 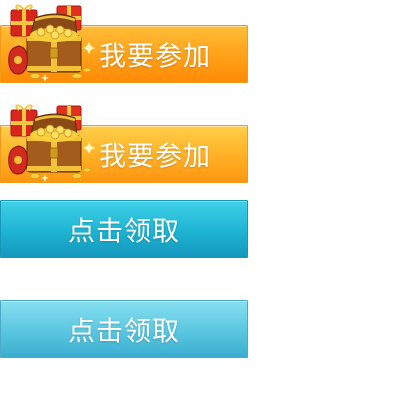 I want to click on join-button-2: 我要参加, so click(x=124, y=154).